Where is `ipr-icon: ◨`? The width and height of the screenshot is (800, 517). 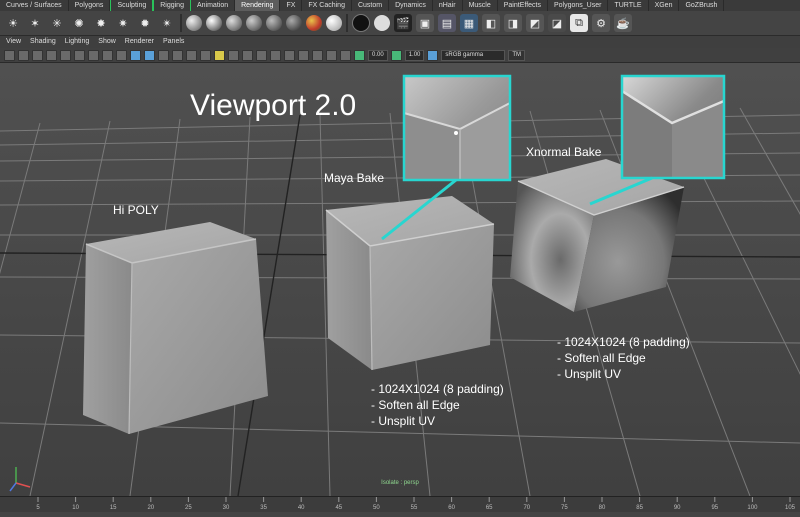 ipr-icon: ◨ is located at coordinates (513, 23).